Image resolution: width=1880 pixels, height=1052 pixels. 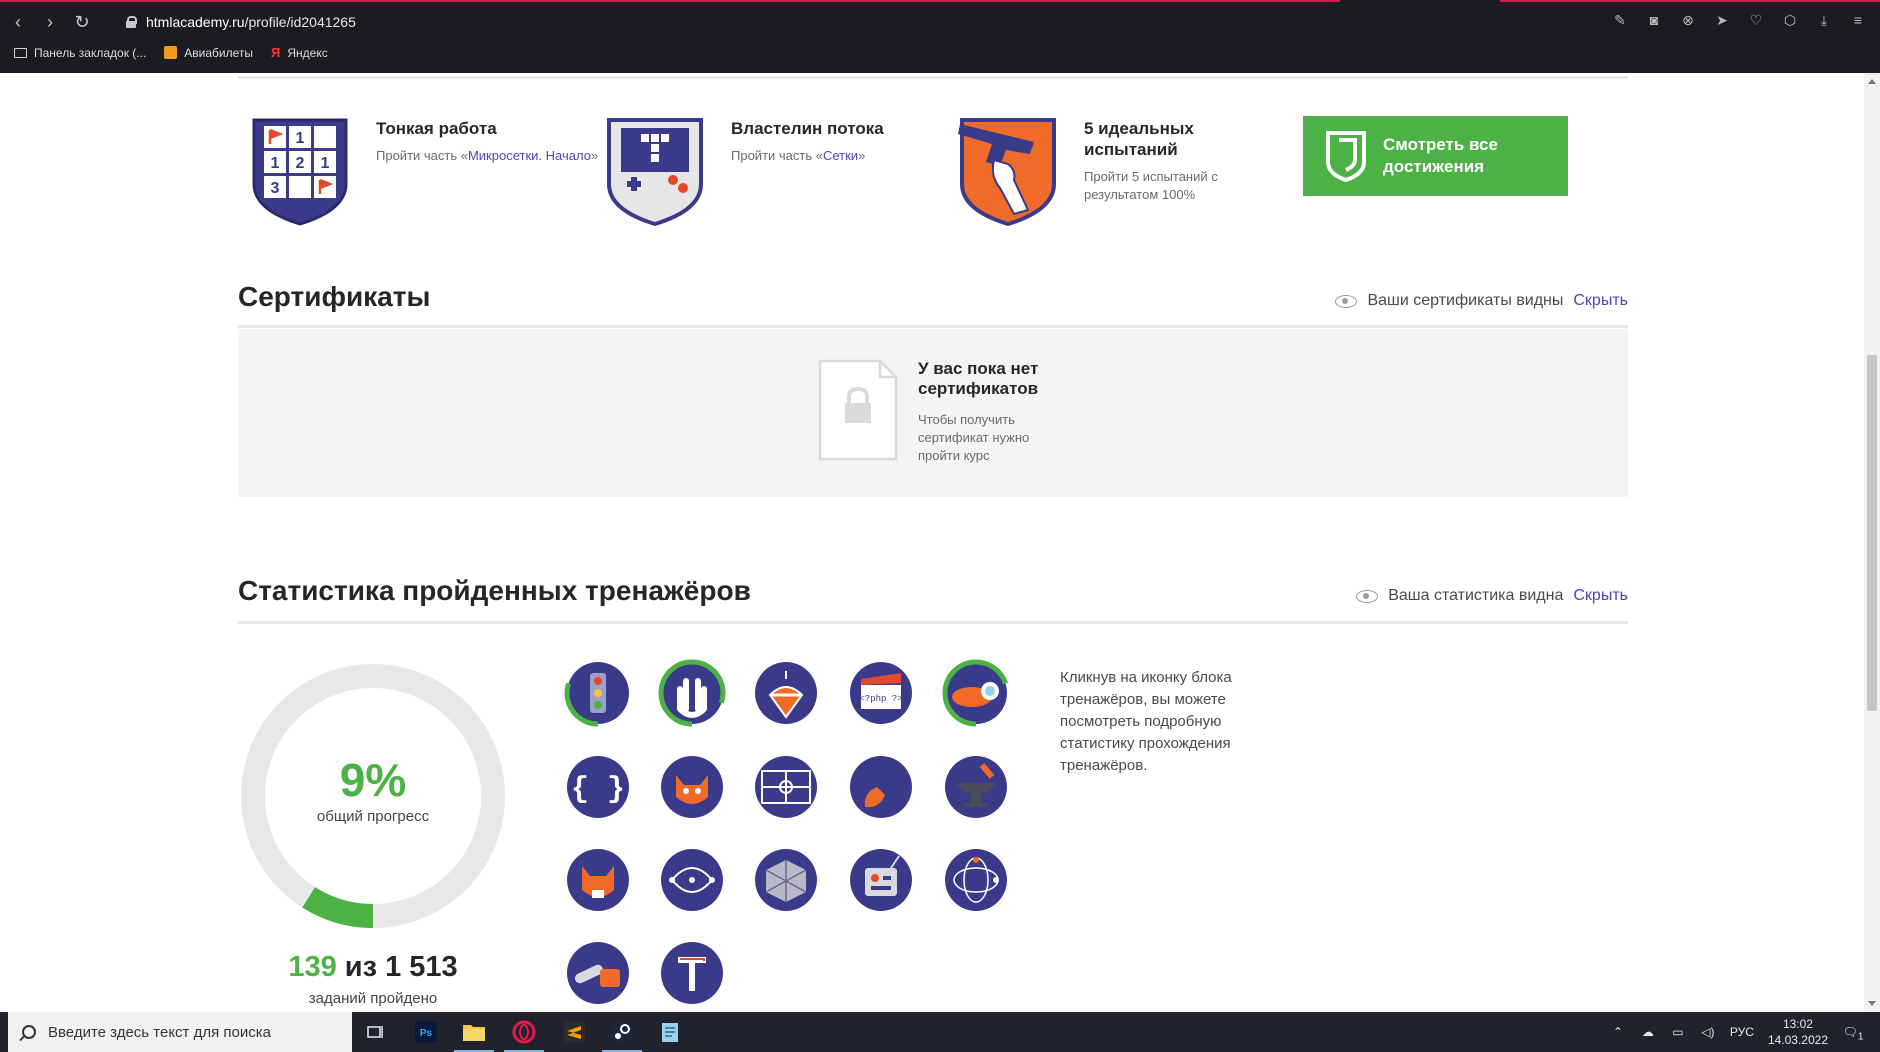 What do you see at coordinates (670, 1032) in the screenshot?
I see `notepad-app` at bounding box center [670, 1032].